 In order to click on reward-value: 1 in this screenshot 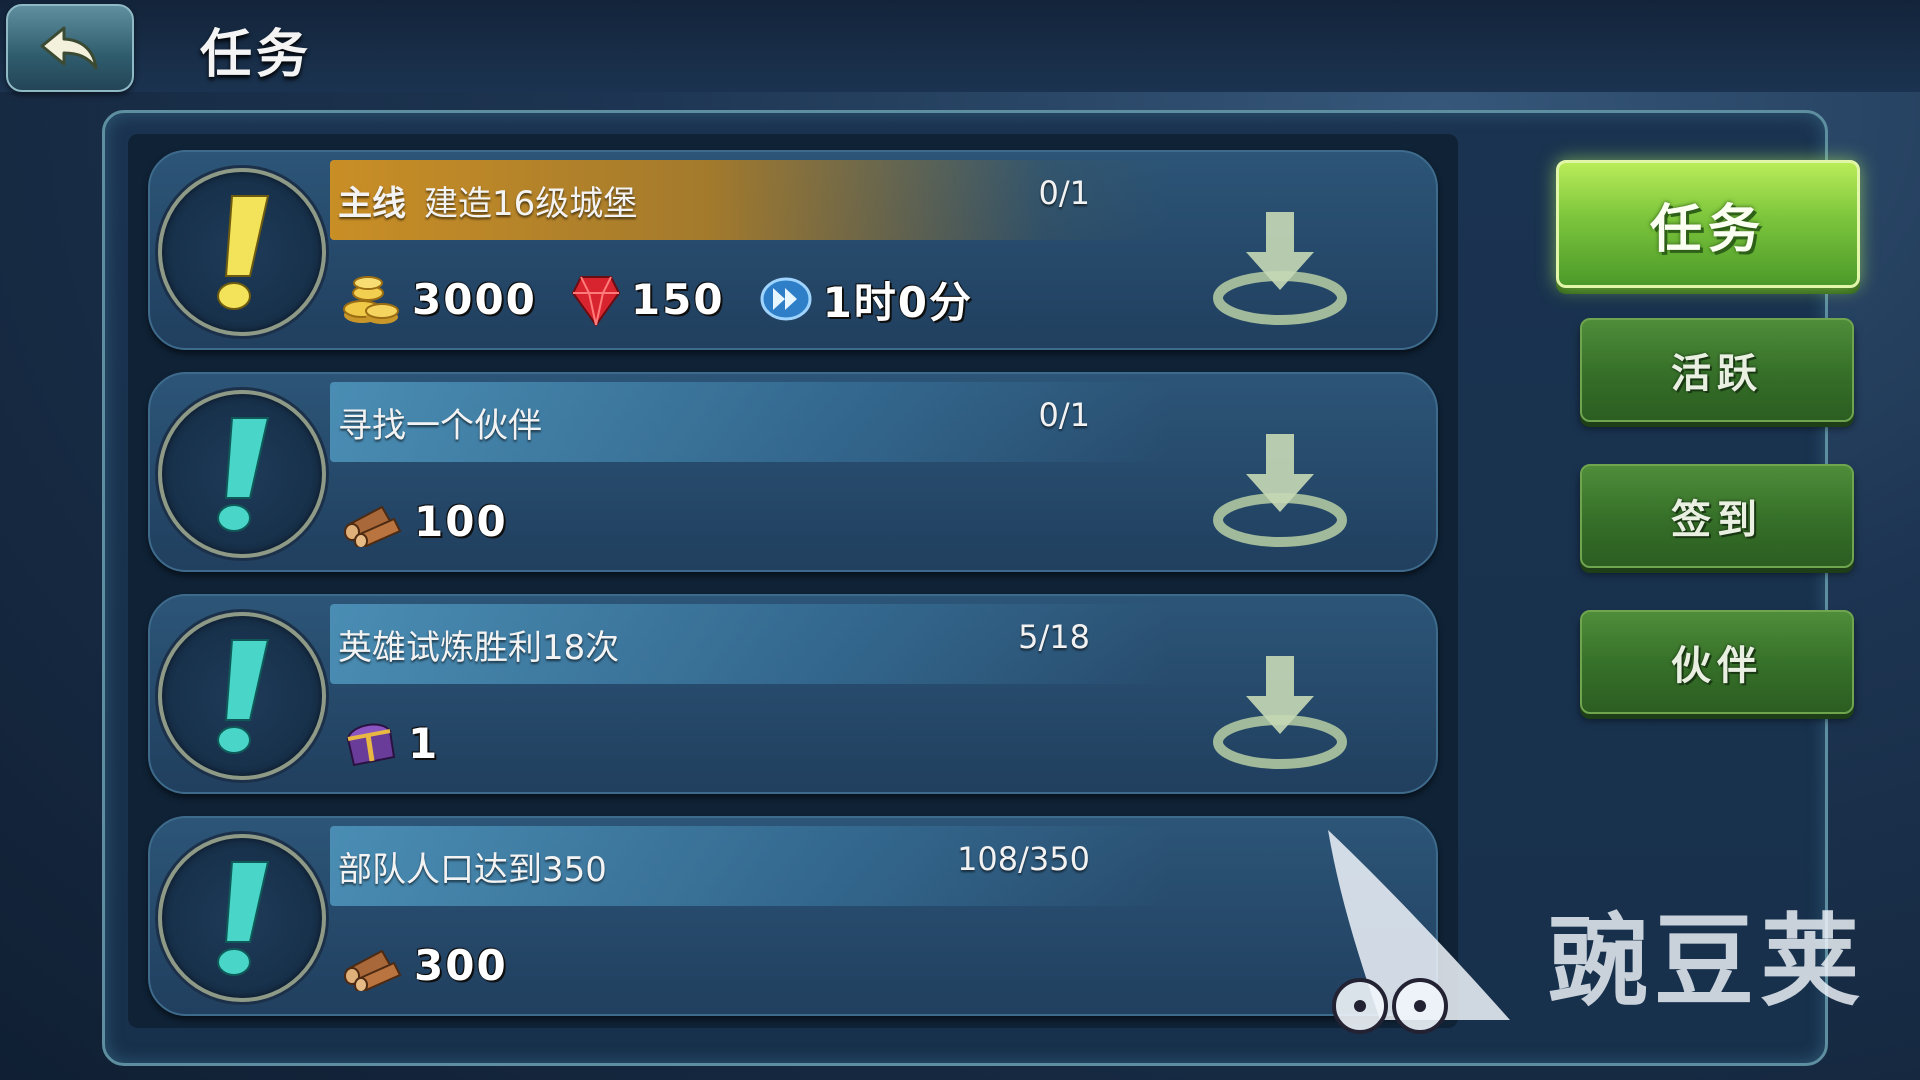, I will do `click(424, 743)`.